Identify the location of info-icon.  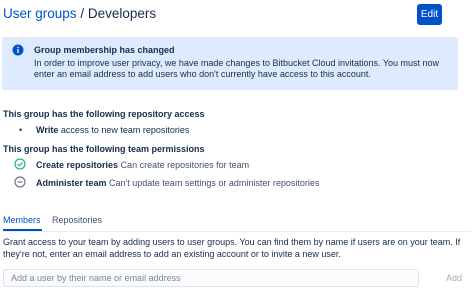
(18, 50).